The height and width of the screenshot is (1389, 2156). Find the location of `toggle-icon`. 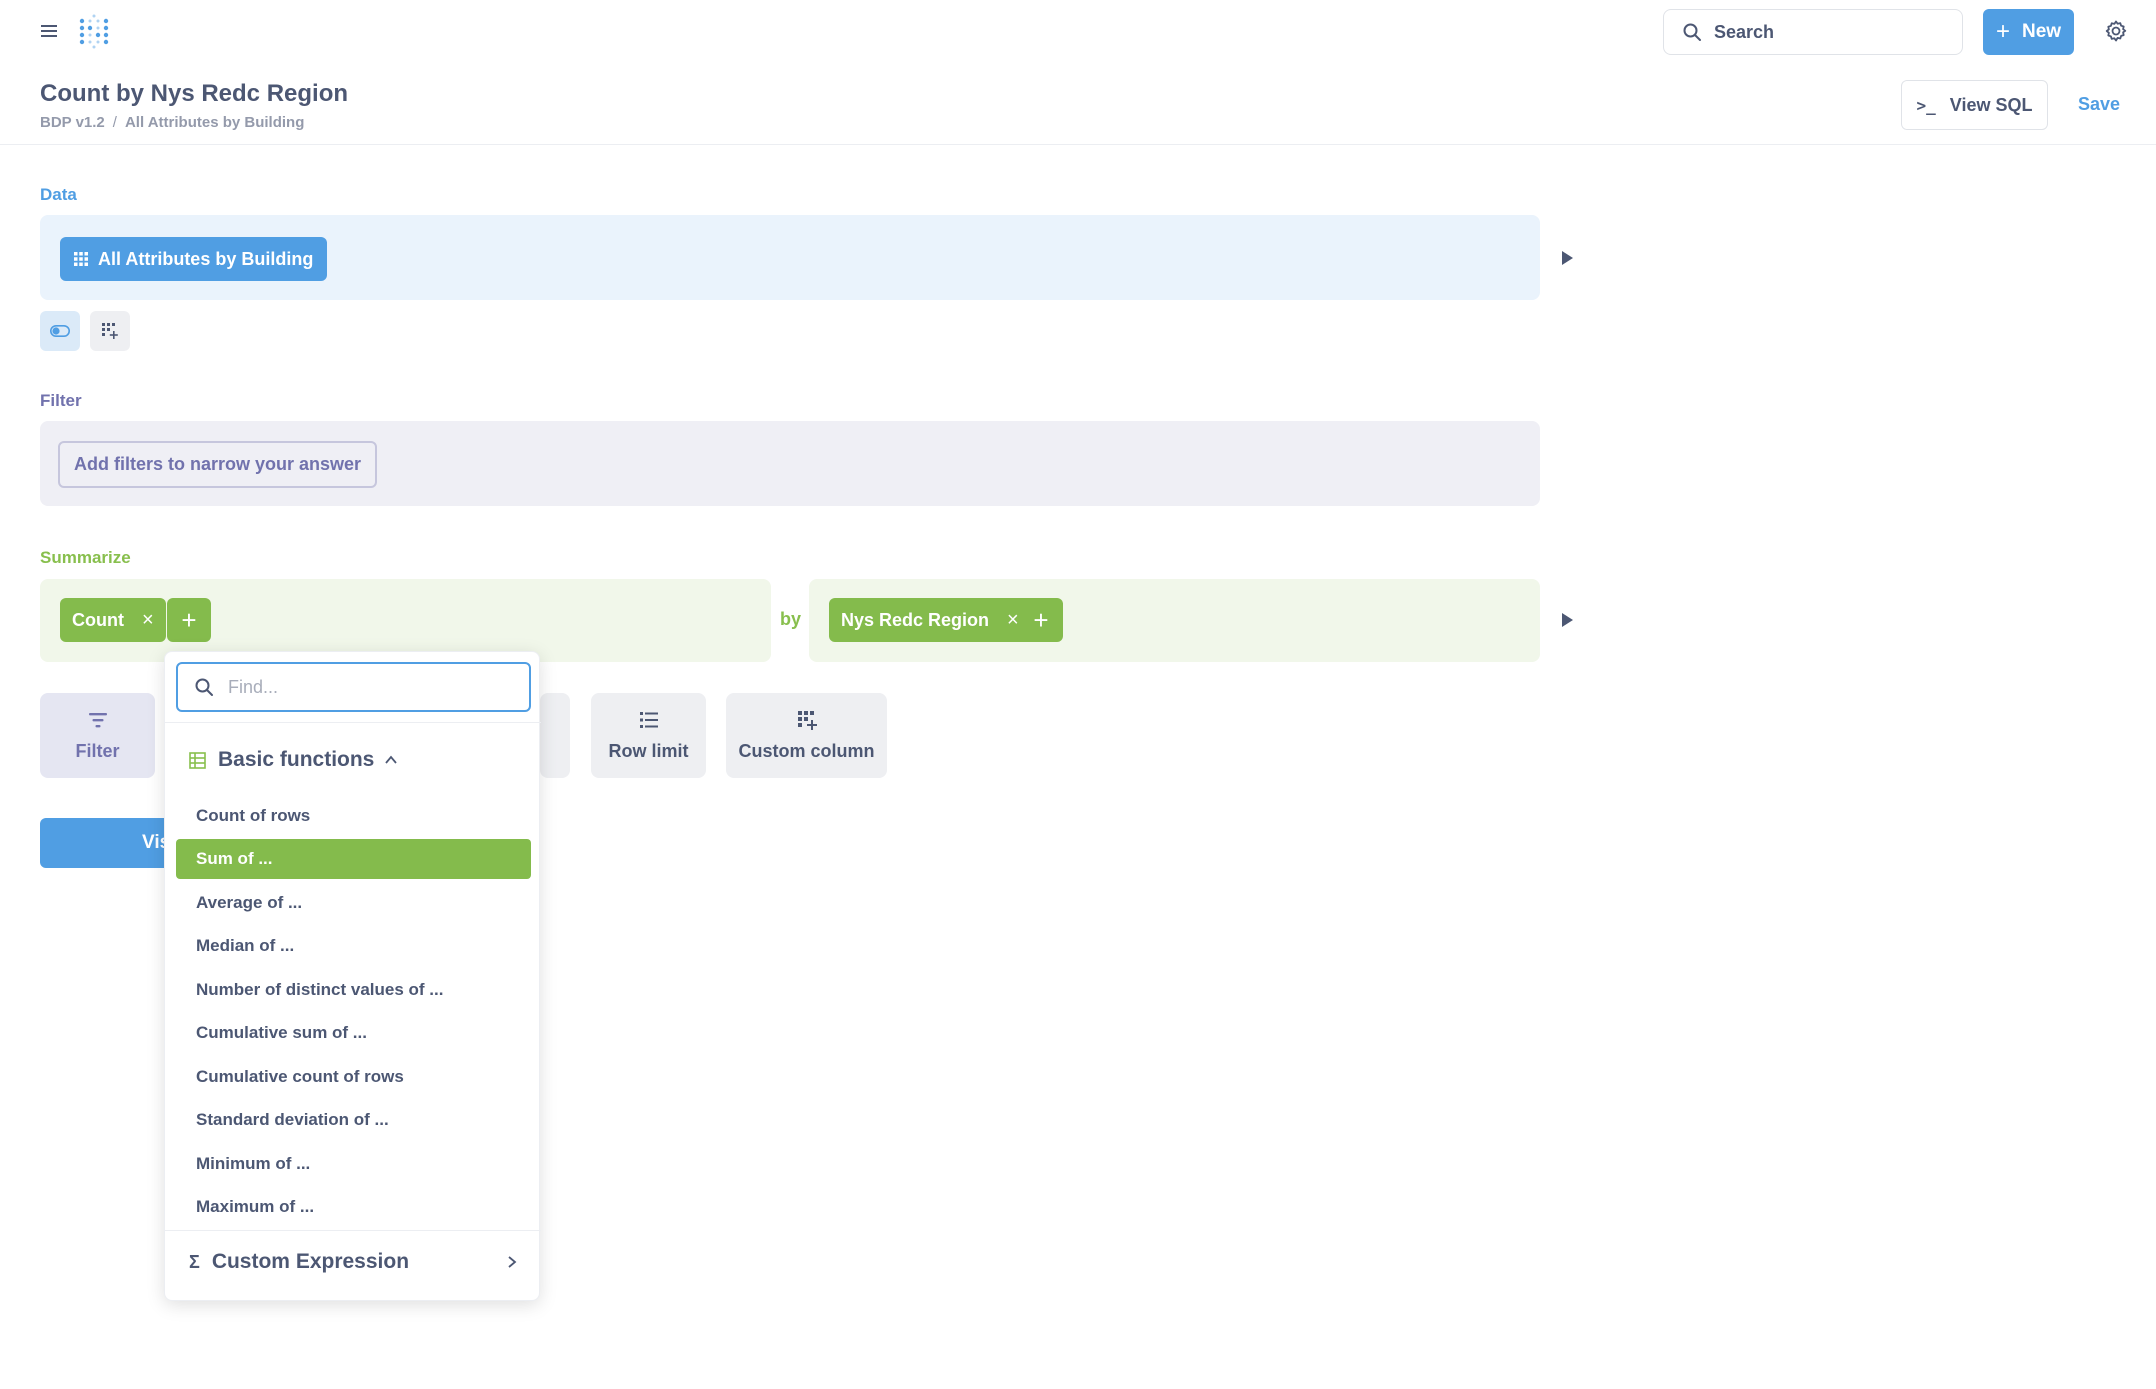

toggle-icon is located at coordinates (60, 331).